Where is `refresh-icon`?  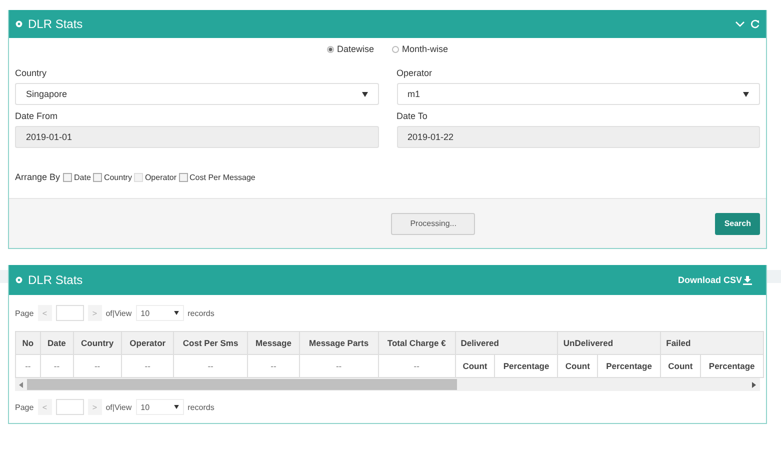 refresh-icon is located at coordinates (755, 24).